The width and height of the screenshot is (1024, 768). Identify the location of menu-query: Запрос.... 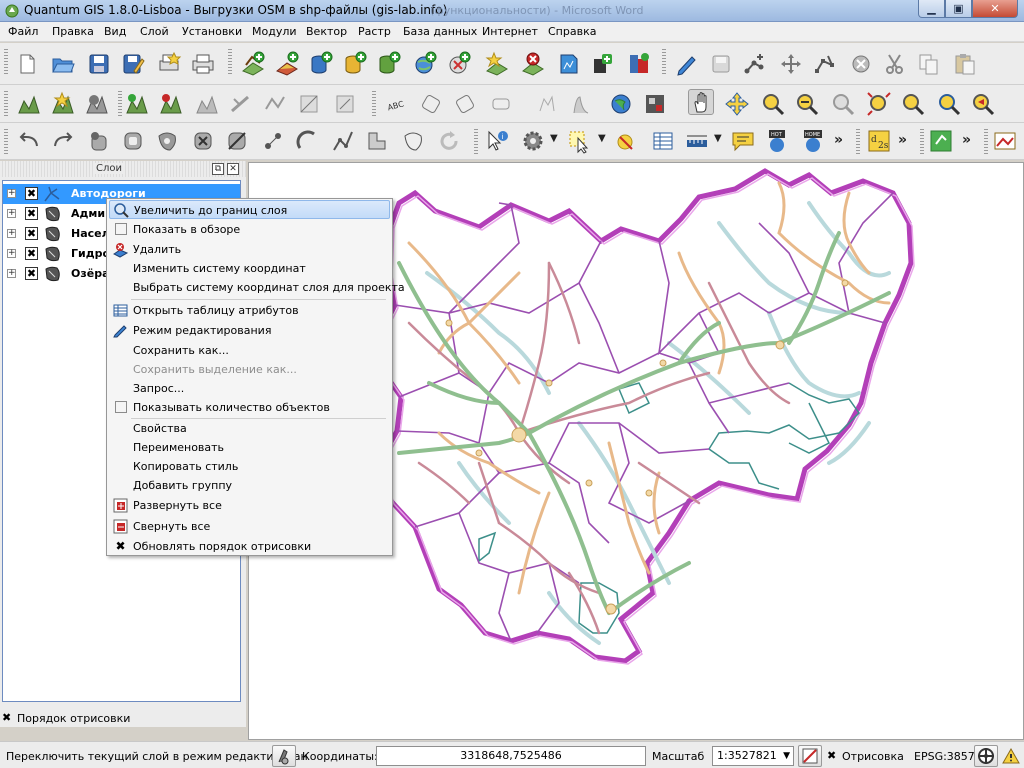
(249, 388).